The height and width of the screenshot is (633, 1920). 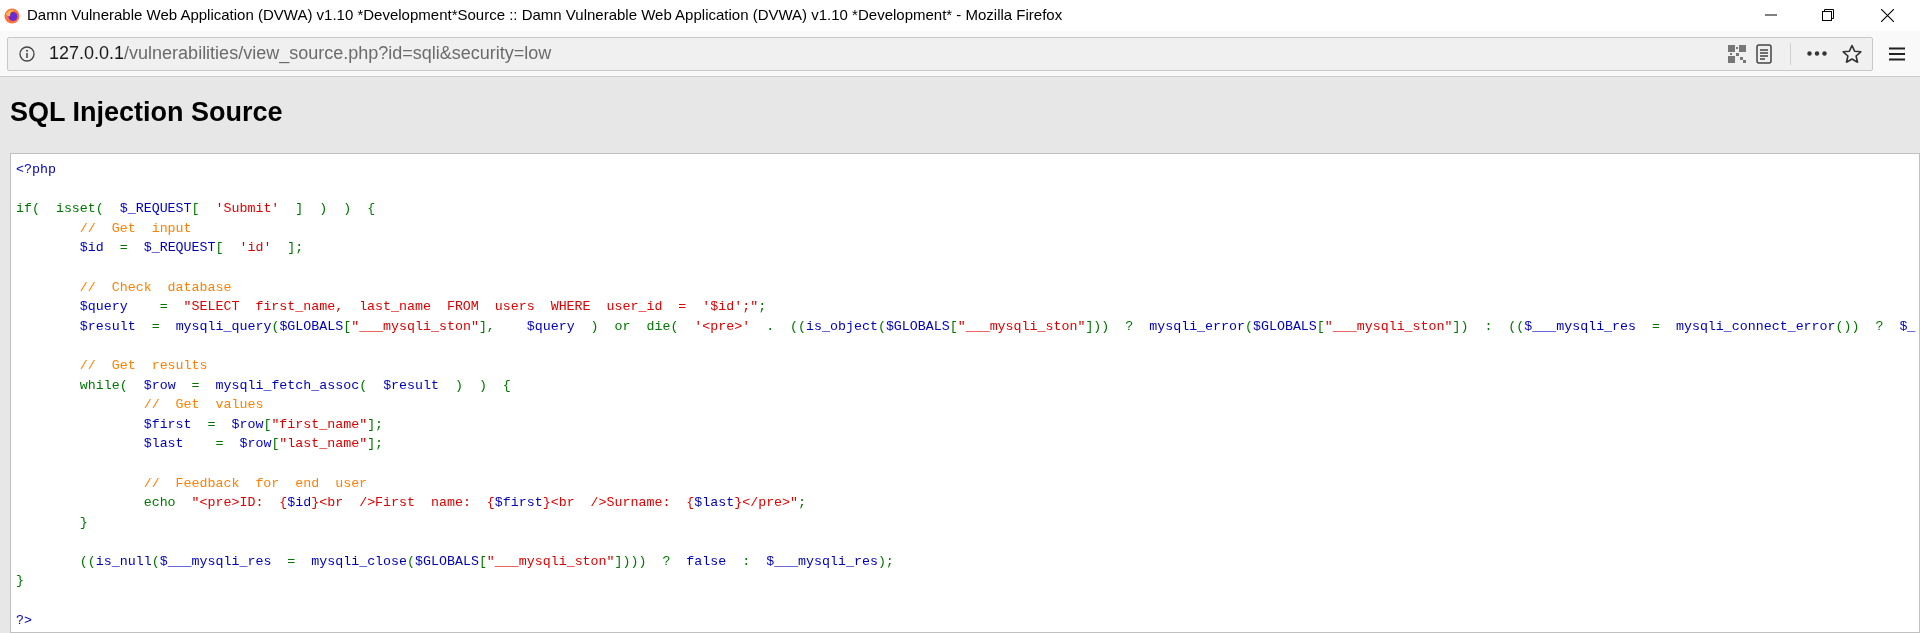 I want to click on window-title: Damn Vulnerable Web Application (DVWA) v1.10 *Development*Source :: Damn Vulnerable Web Application (DVWA) v1.10 *Development* - Mozilla Firefox, so click(x=545, y=15).